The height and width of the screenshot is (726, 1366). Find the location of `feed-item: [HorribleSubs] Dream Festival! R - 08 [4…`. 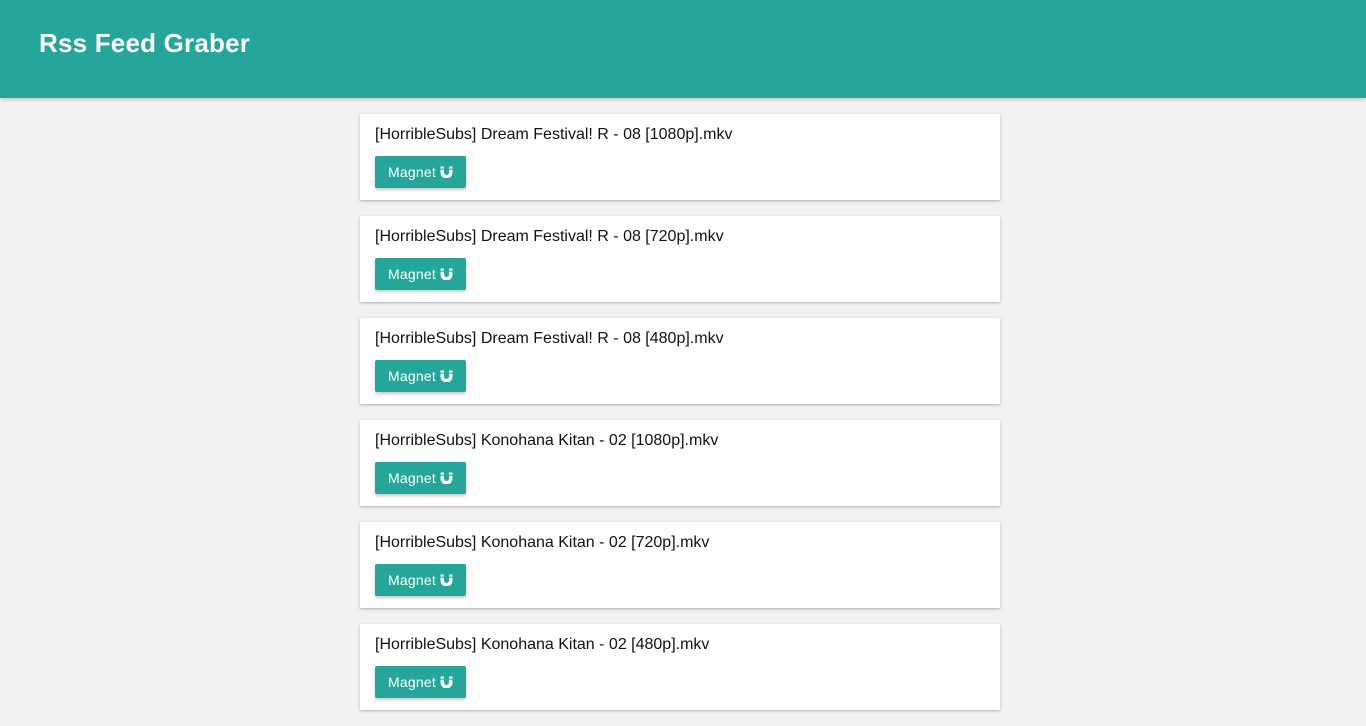

feed-item: [HorribleSubs] Dream Festival! R - 08 [4… is located at coordinates (680, 361).